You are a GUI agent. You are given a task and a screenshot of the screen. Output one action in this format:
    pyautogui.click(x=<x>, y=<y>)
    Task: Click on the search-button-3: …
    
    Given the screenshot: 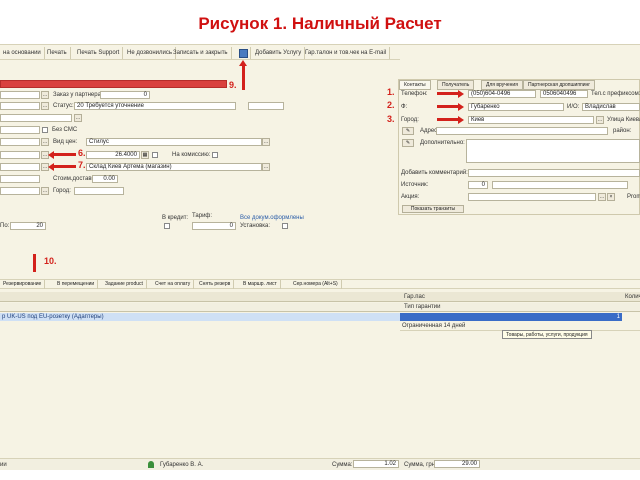 What is the action you would take?
    pyautogui.click(x=78, y=118)
    